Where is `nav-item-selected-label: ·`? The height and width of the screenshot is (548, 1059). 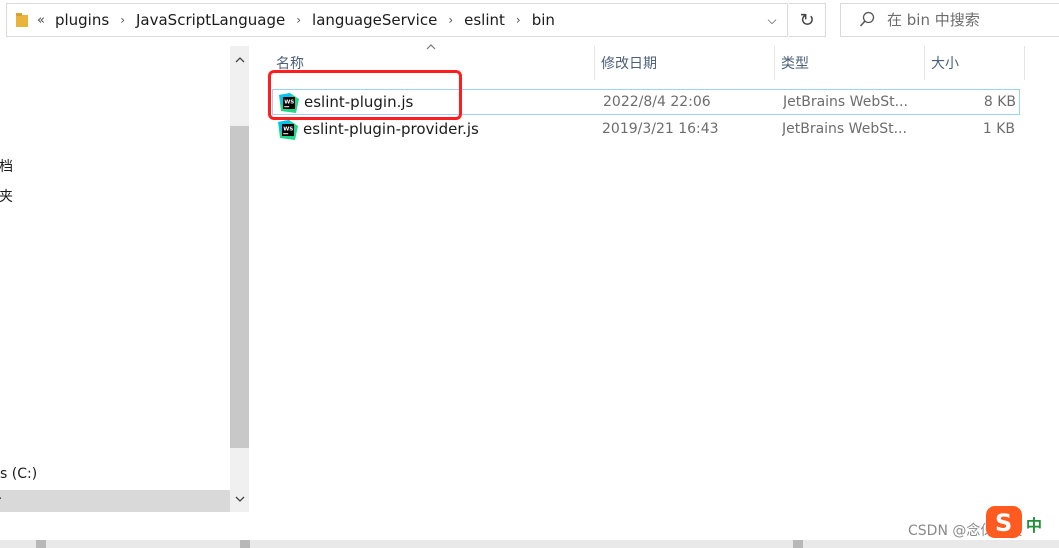
nav-item-selected-label: · is located at coordinates (1, 499).